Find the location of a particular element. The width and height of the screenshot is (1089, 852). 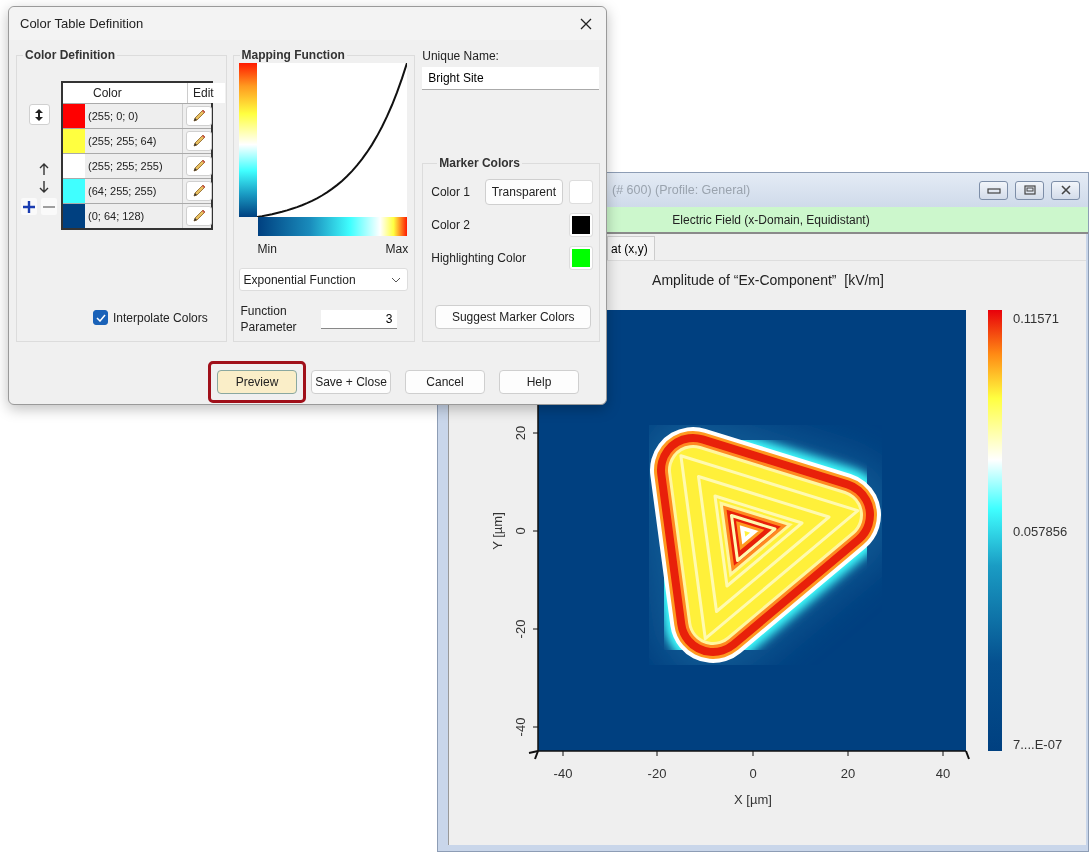

dialog-button: Help is located at coordinates (539, 382).